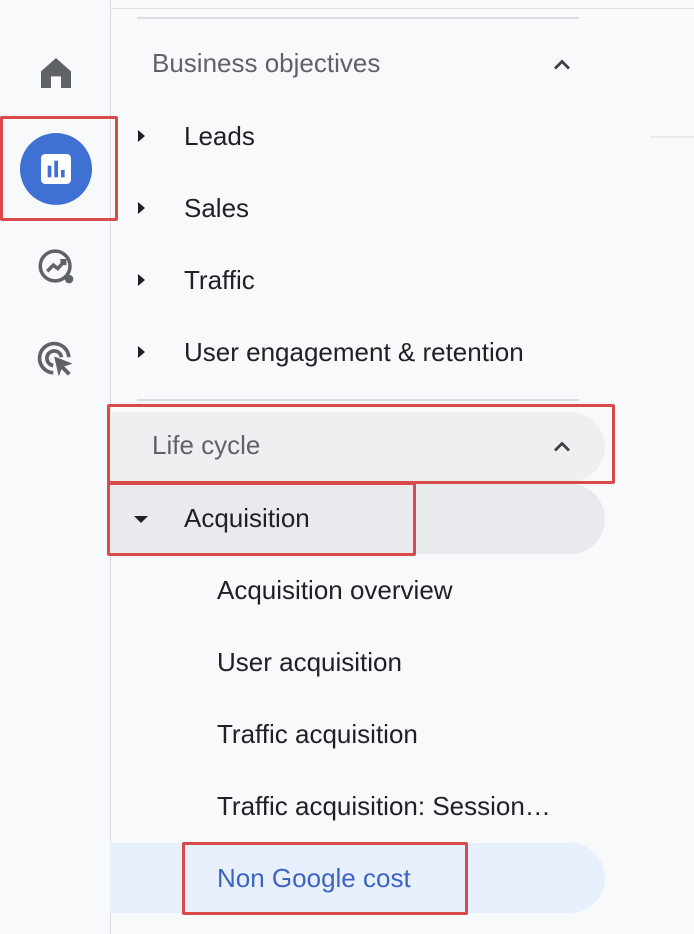 The width and height of the screenshot is (694, 934). I want to click on rail-home-button, so click(56, 73).